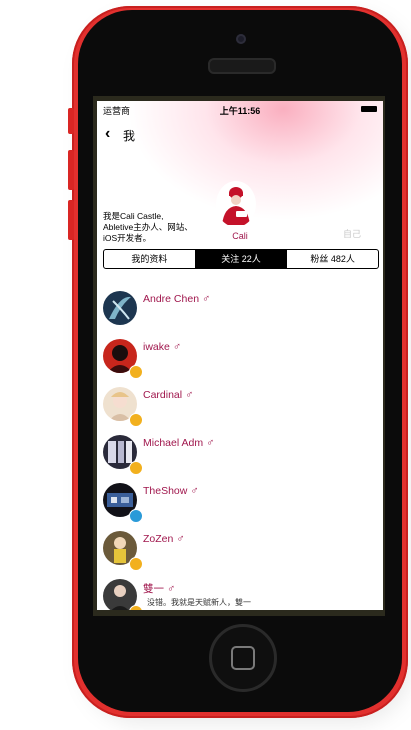  What do you see at coordinates (159, 589) in the screenshot?
I see `user-name: 雙一 ♂` at bounding box center [159, 589].